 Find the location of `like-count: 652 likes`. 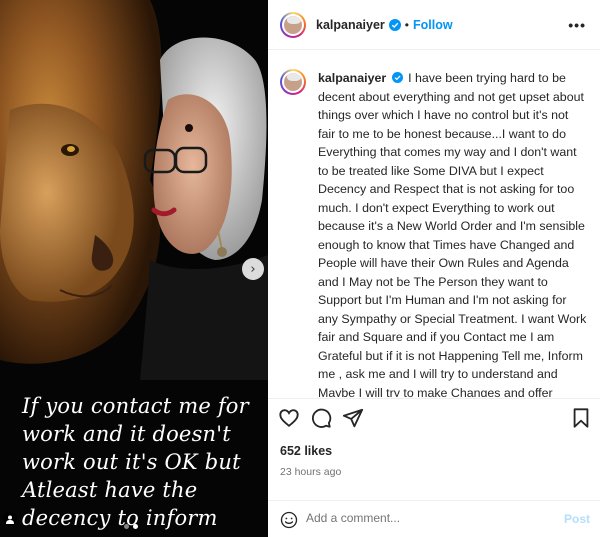

like-count: 652 likes is located at coordinates (306, 451).